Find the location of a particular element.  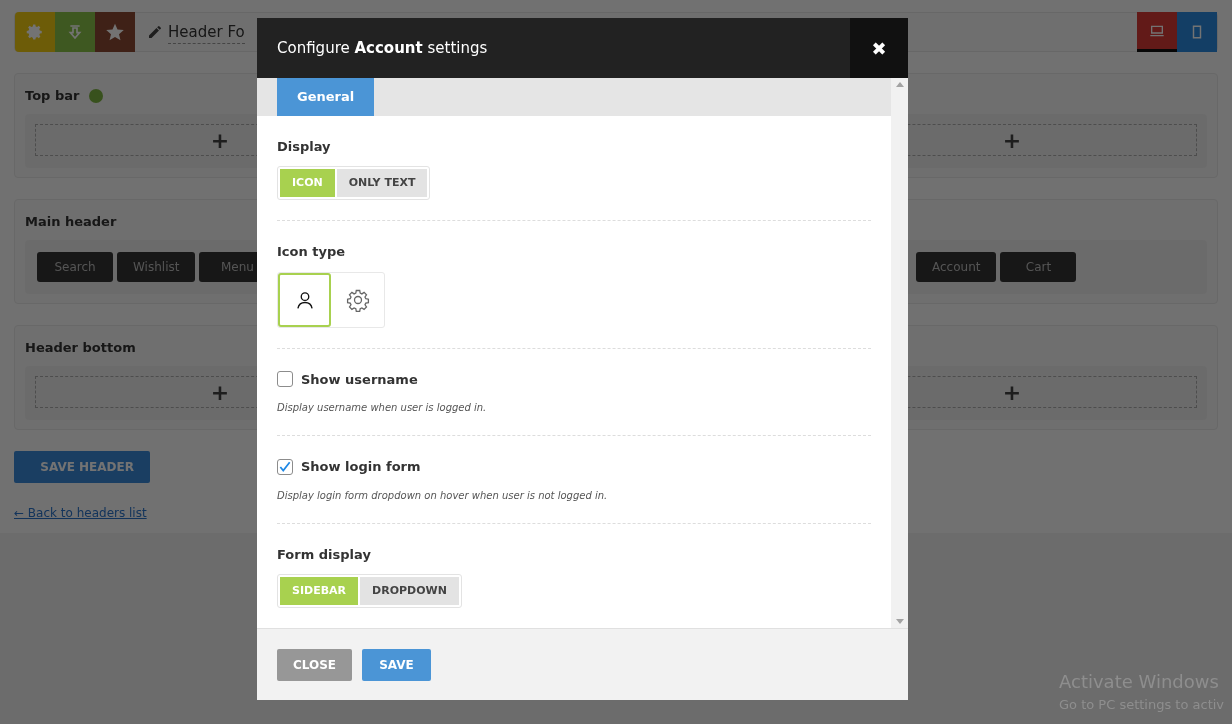

checkbox-label: Show login form is located at coordinates (361, 467).